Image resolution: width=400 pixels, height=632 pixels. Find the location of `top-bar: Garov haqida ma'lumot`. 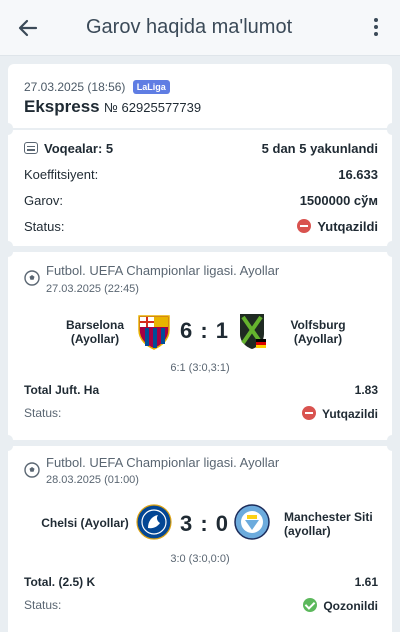

top-bar: Garov haqida ma'lumot is located at coordinates (200, 28).